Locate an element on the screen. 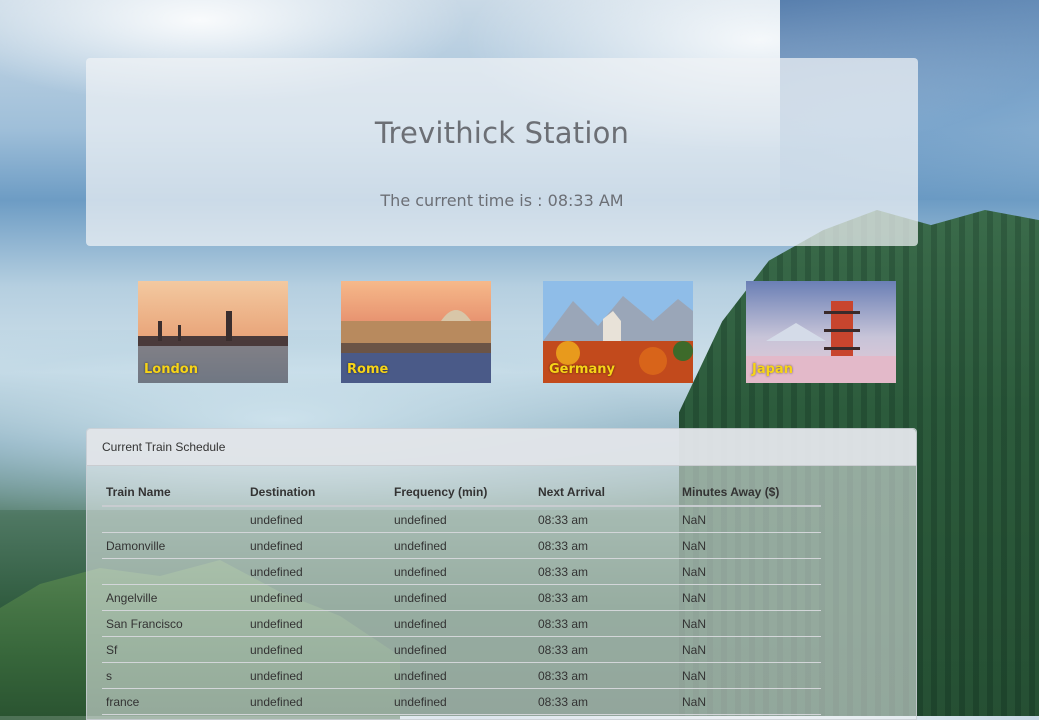 This screenshot has height=720, width=1039. column-header-frequency: Frequency (min) is located at coordinates (462, 493).